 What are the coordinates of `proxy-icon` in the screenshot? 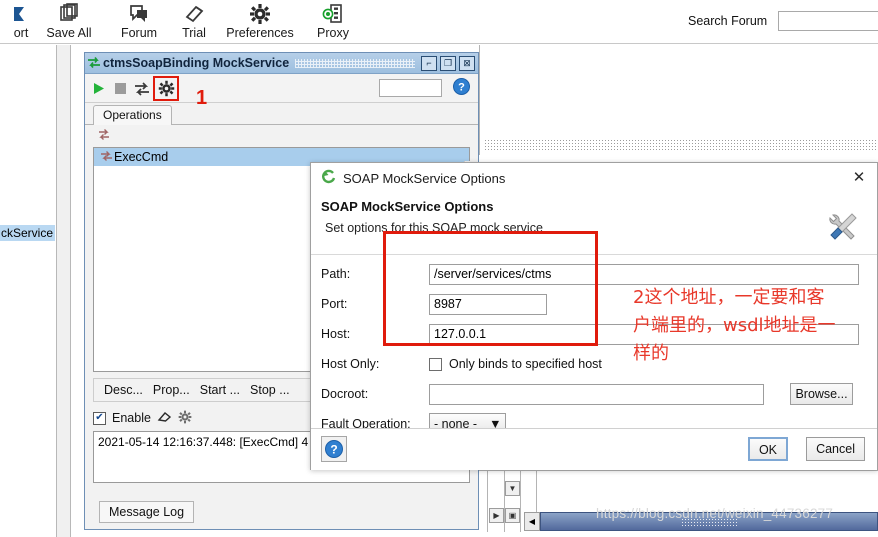 It's located at (333, 14).